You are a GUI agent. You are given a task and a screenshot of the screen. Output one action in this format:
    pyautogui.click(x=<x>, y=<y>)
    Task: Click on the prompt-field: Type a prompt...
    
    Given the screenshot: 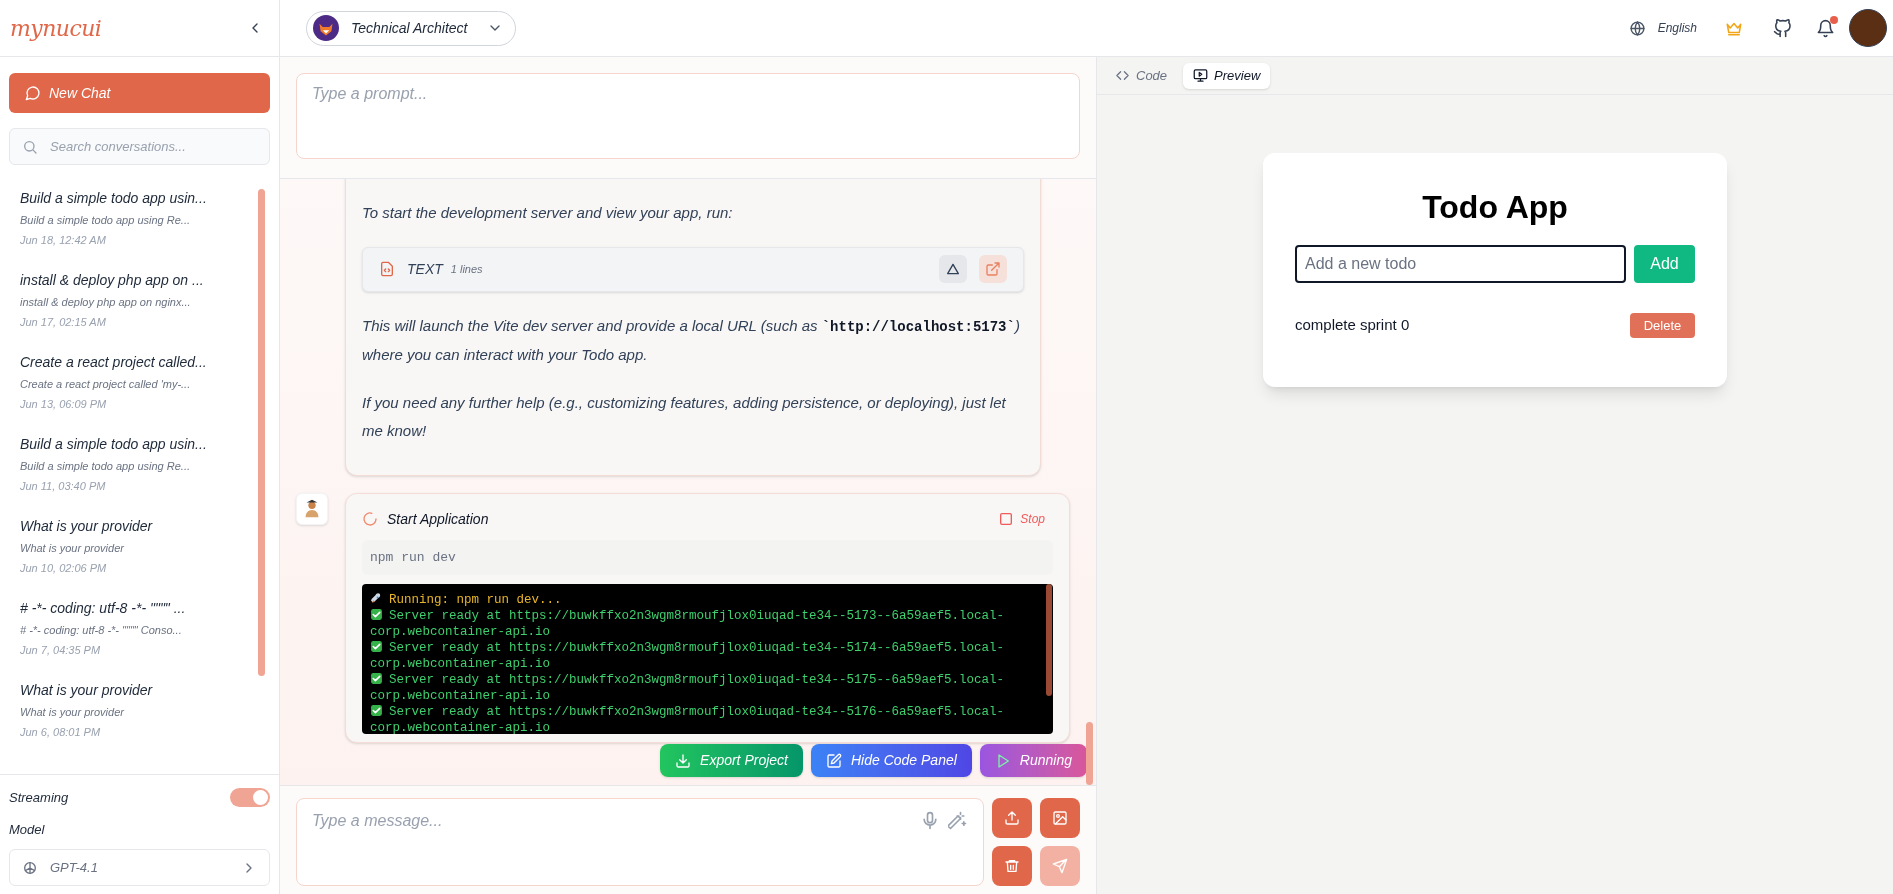 What is the action you would take?
    pyautogui.click(x=688, y=116)
    